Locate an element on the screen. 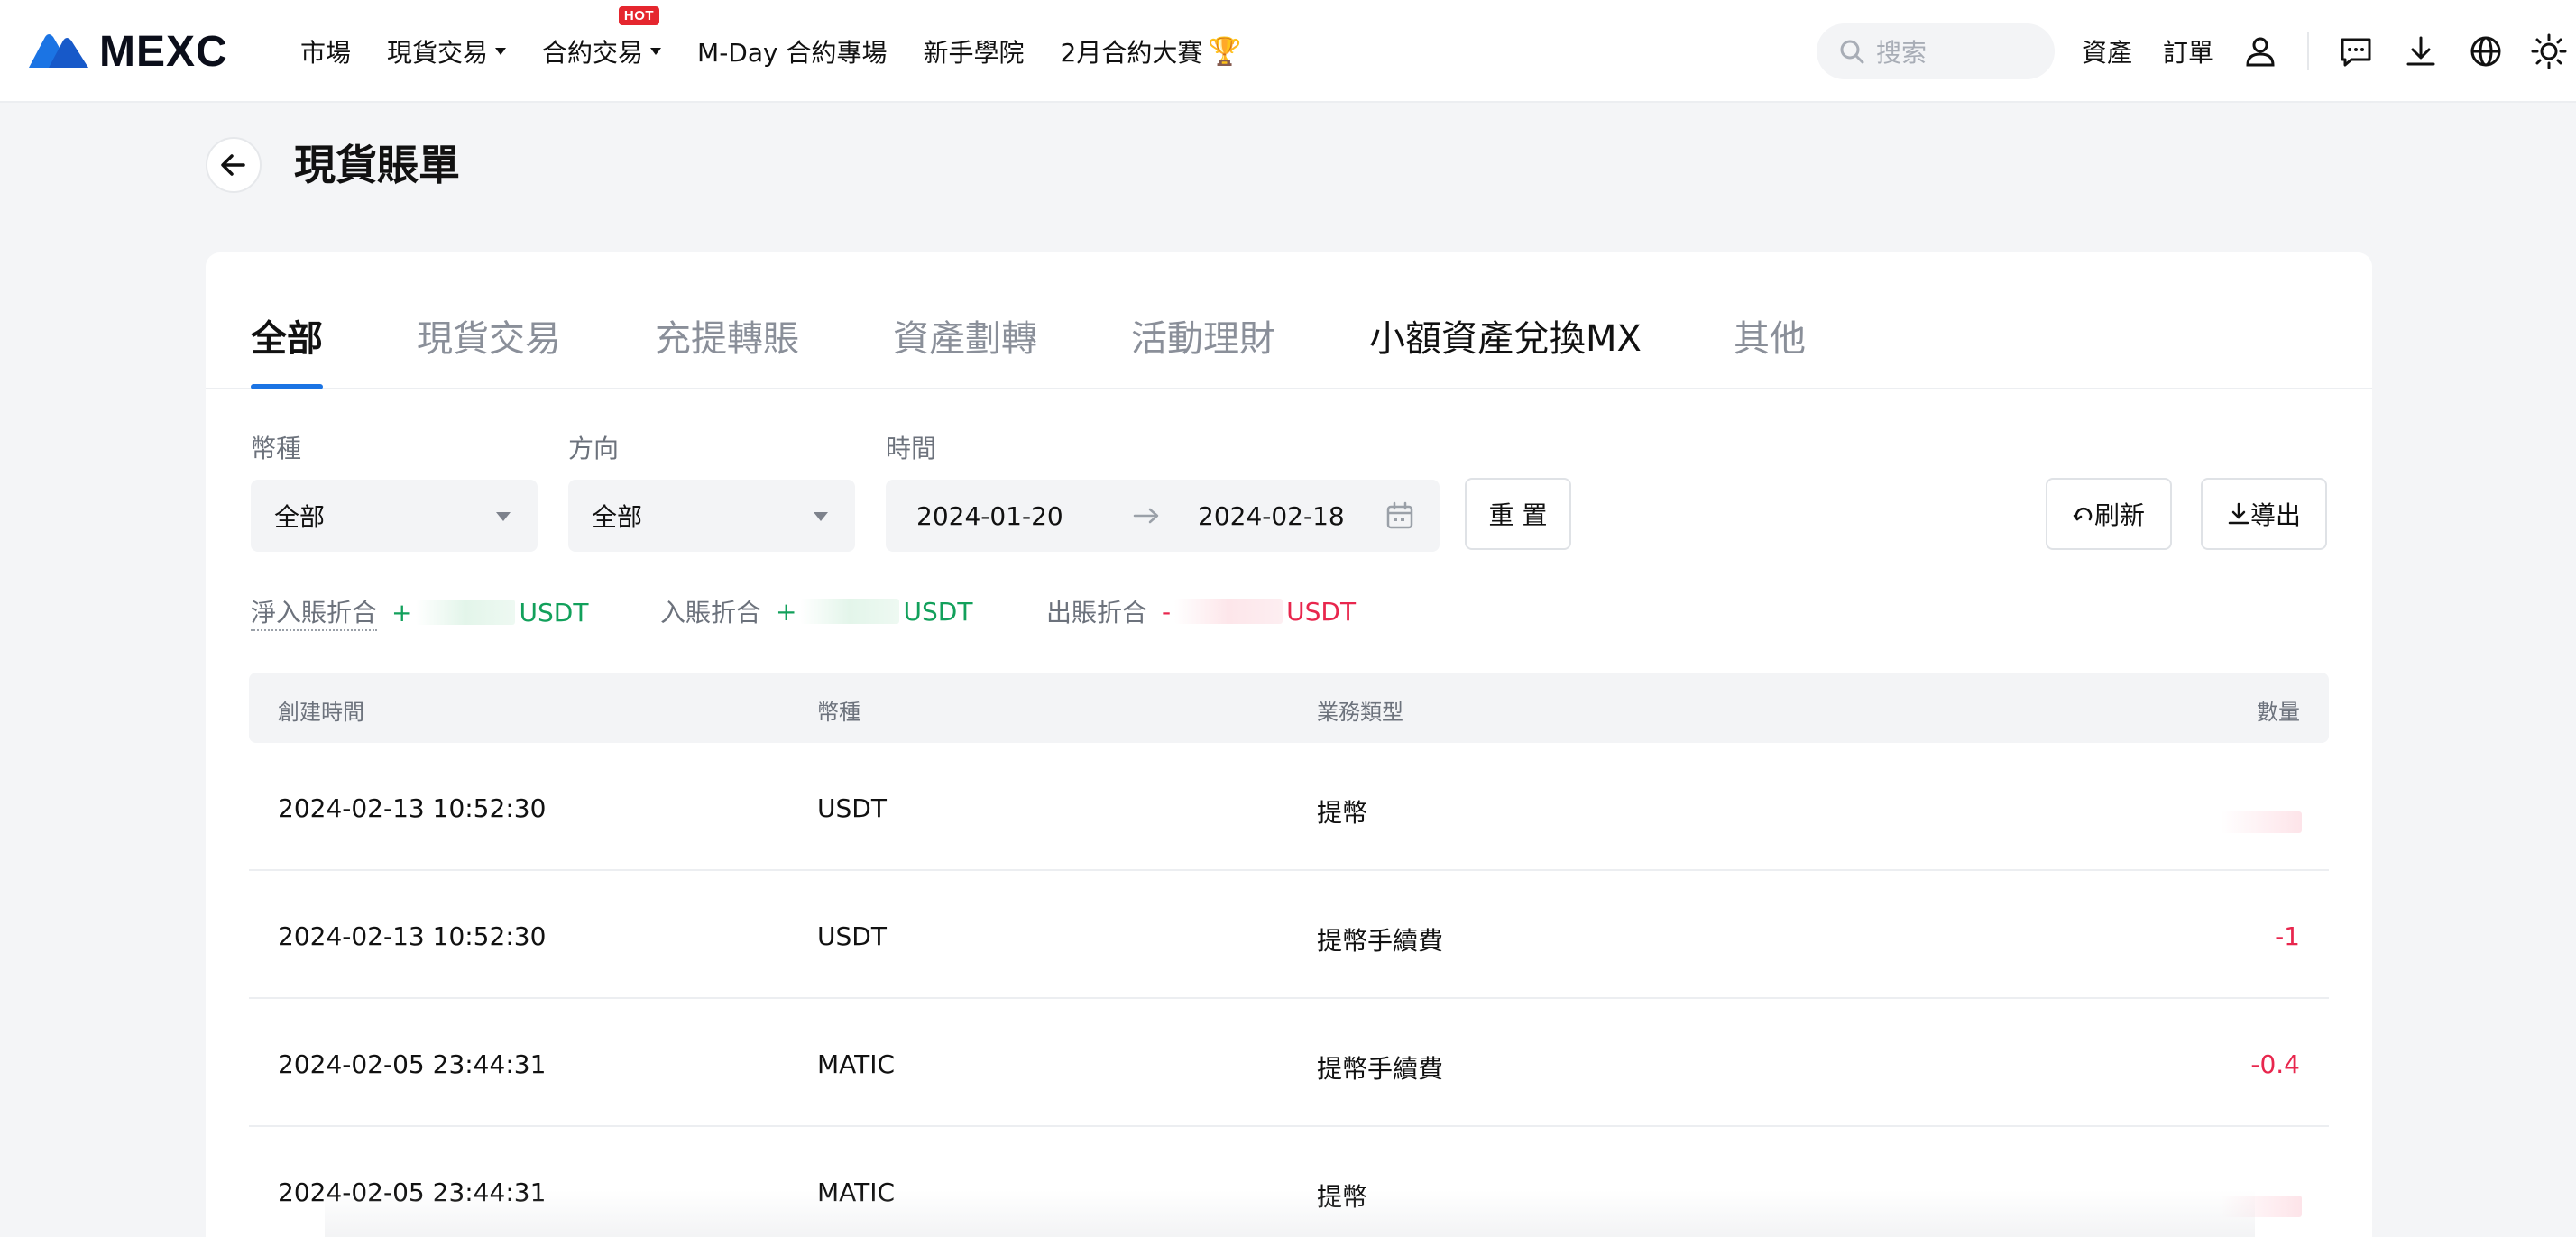 The image size is (2576, 1237). tab-other: 其他 is located at coordinates (1770, 339).